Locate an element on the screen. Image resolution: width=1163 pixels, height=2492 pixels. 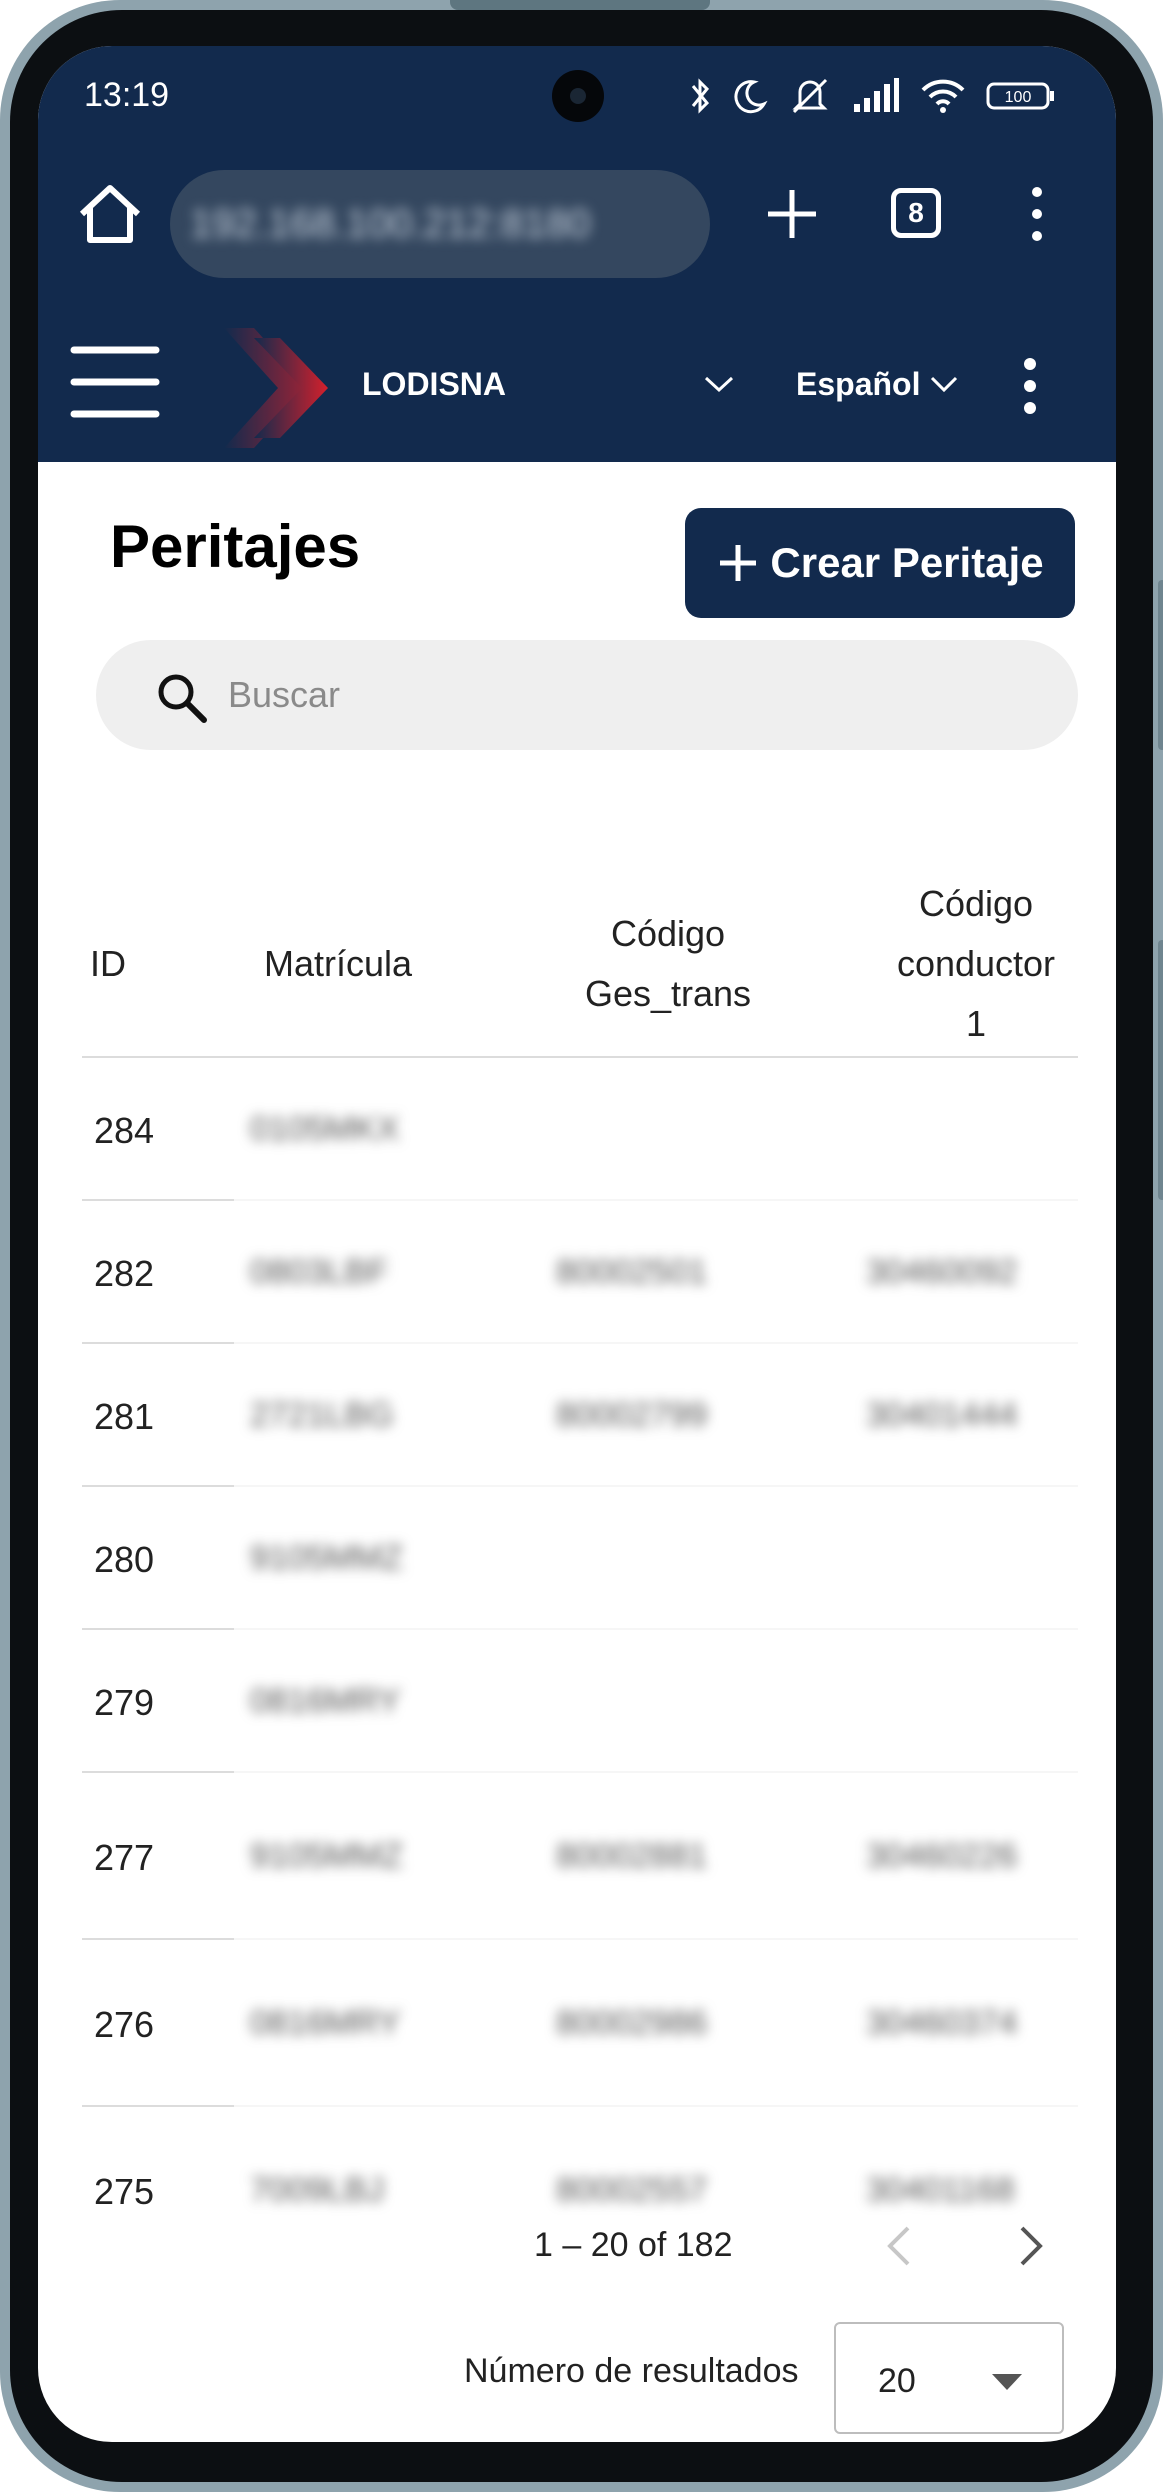
bluetooth-icon is located at coordinates (700, 96).